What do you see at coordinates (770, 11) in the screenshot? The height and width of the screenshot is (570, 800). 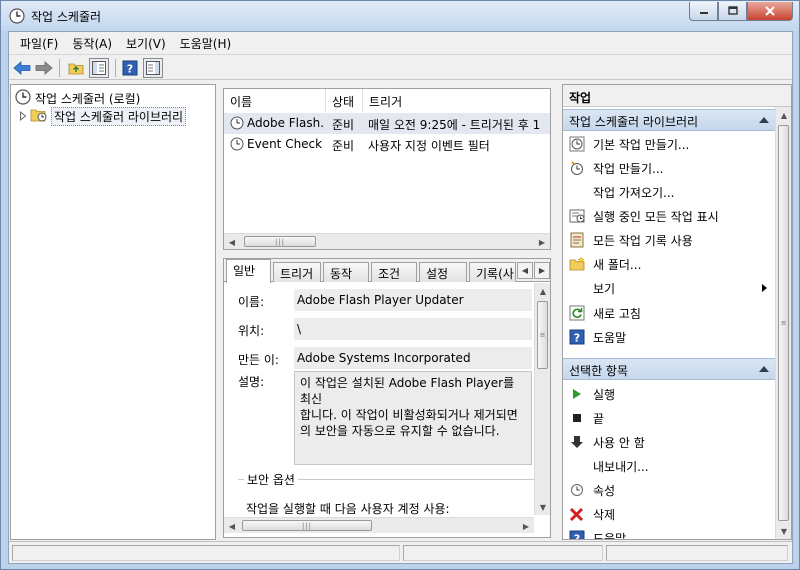 I see `close-button` at bounding box center [770, 11].